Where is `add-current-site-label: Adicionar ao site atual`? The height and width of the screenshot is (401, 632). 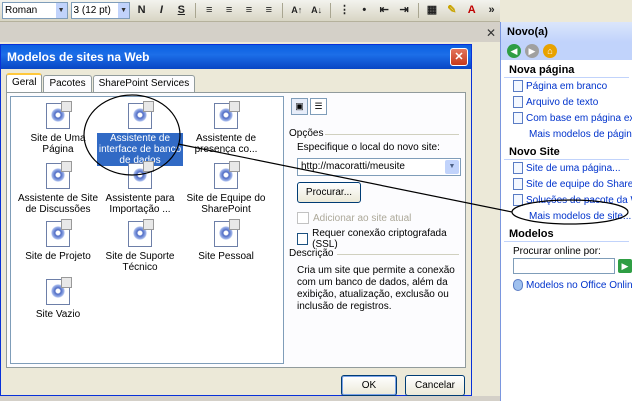 add-current-site-label: Adicionar ao site atual is located at coordinates (362, 218).